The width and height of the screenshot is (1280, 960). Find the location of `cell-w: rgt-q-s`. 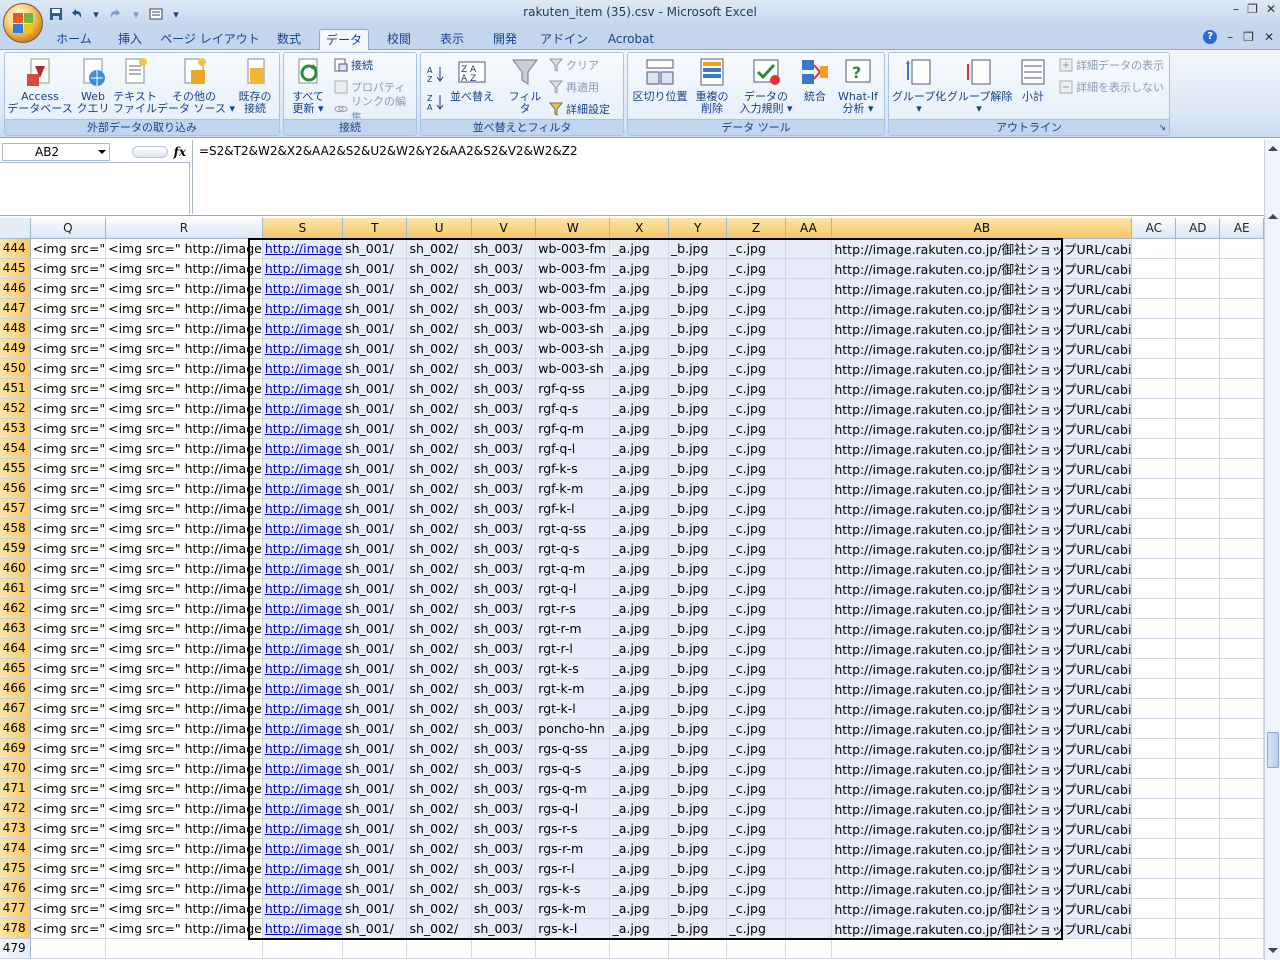

cell-w: rgt-q-s is located at coordinates (573, 548).